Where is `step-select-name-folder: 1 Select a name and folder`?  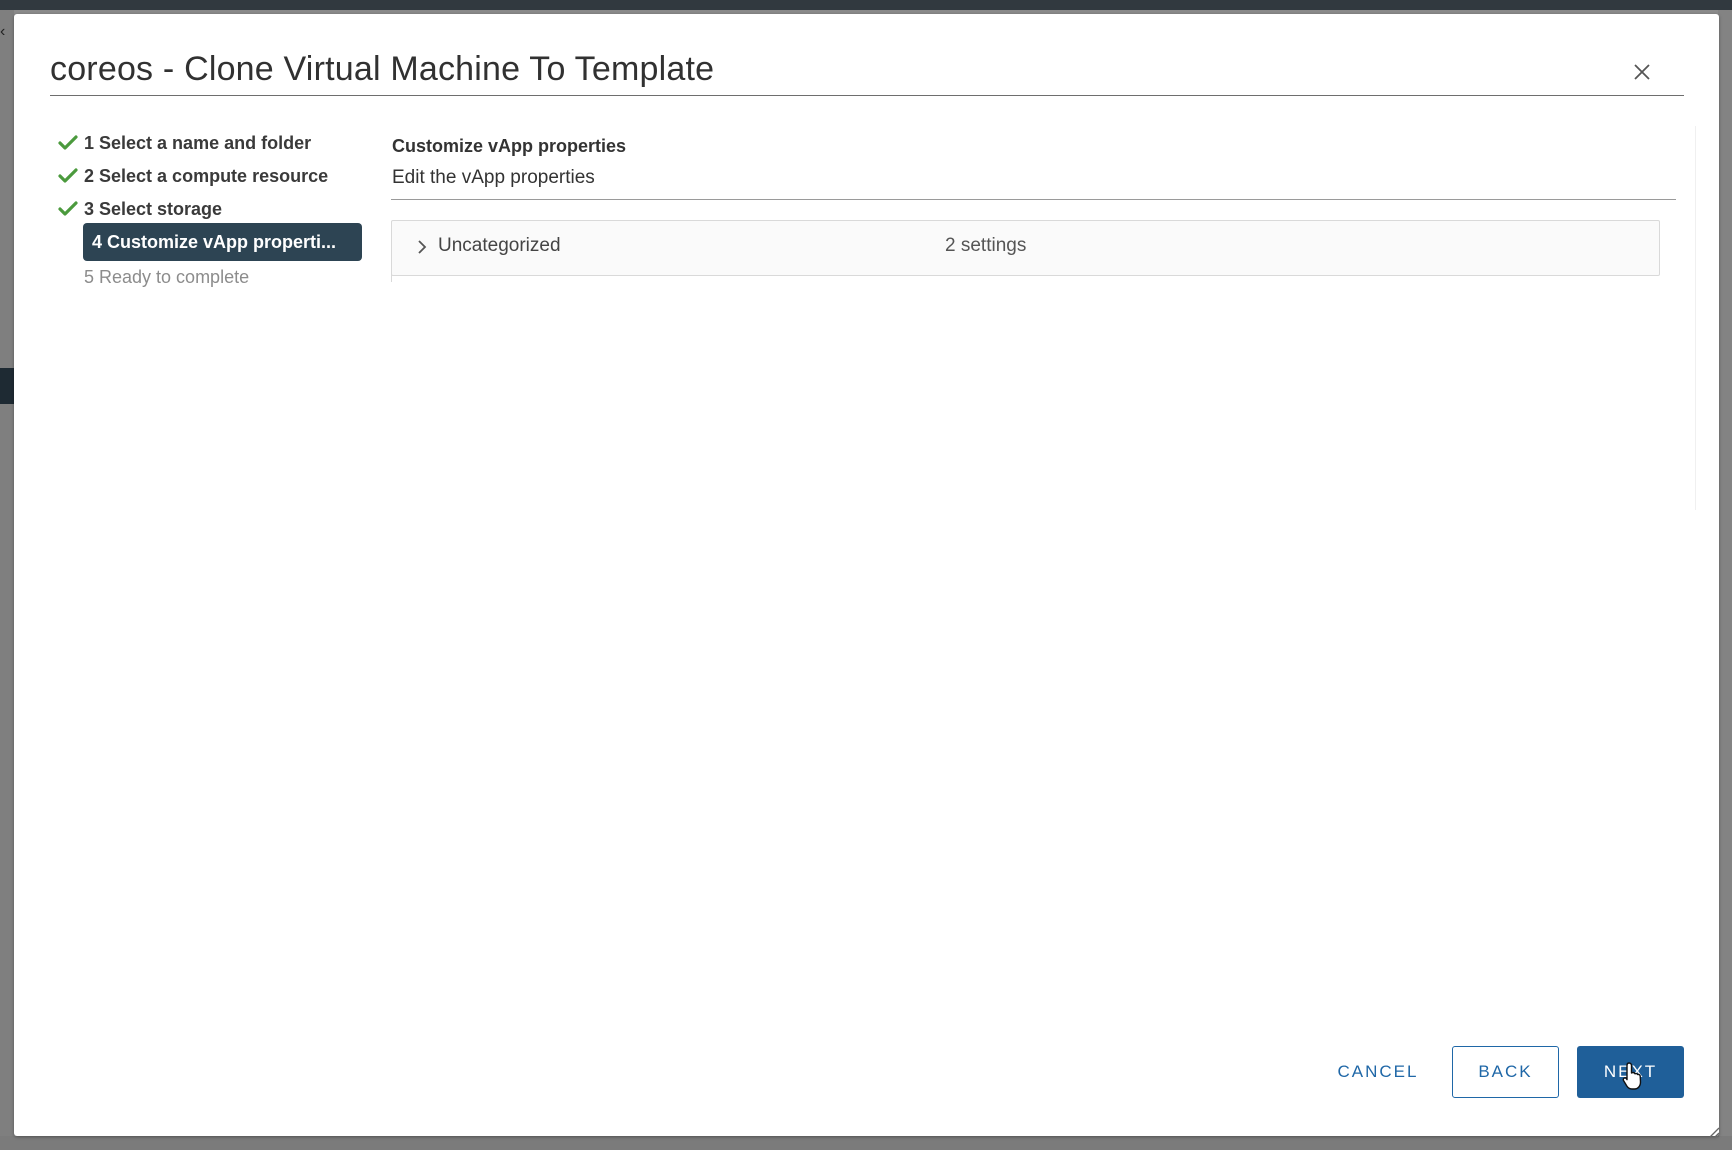 step-select-name-folder: 1 Select a name and folder is located at coordinates (218, 143).